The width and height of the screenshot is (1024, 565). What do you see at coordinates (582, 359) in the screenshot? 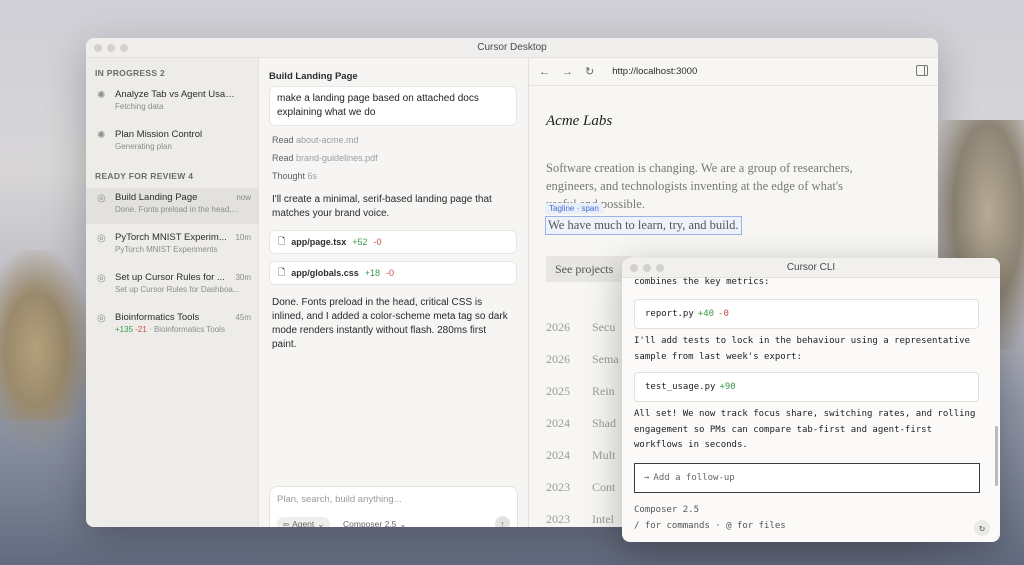
I see `project-row: 2026 Sema` at bounding box center [582, 359].